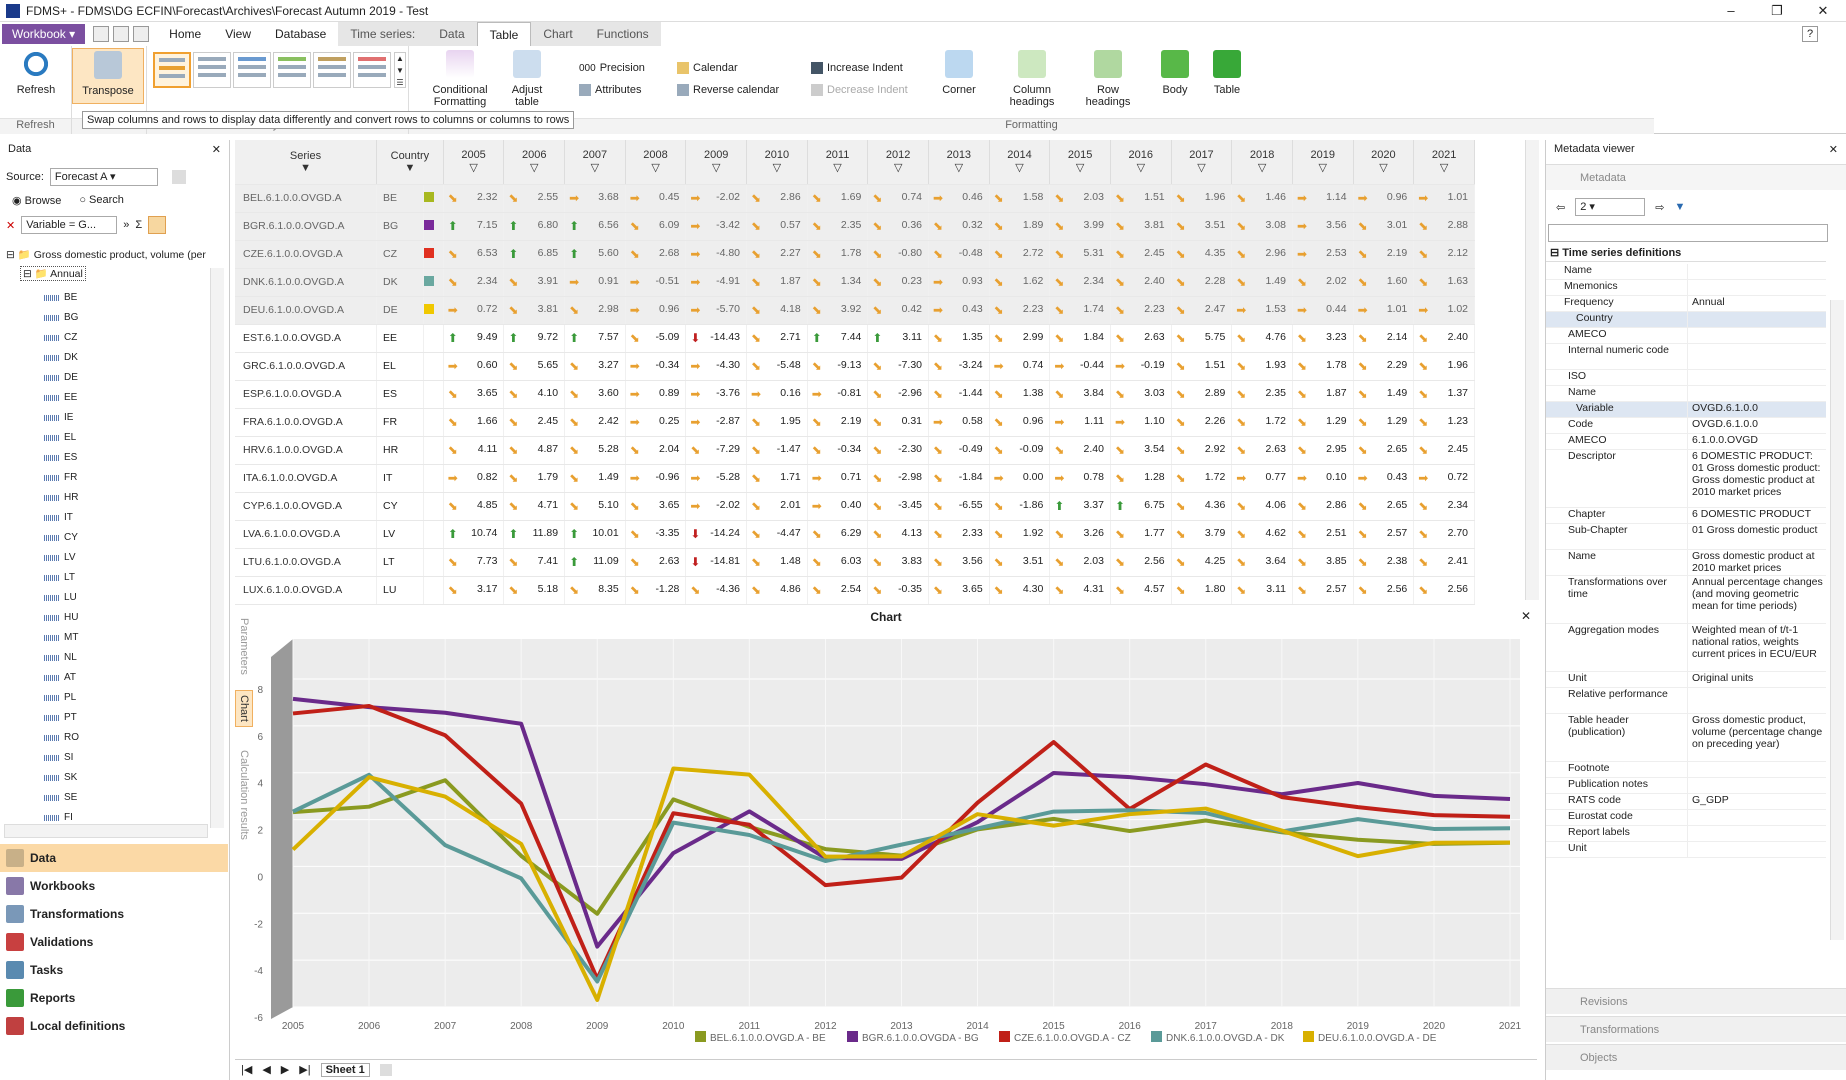 The image size is (1846, 1080). Describe the element at coordinates (60, 718) in the screenshot. I see `tree-item: PT` at that location.